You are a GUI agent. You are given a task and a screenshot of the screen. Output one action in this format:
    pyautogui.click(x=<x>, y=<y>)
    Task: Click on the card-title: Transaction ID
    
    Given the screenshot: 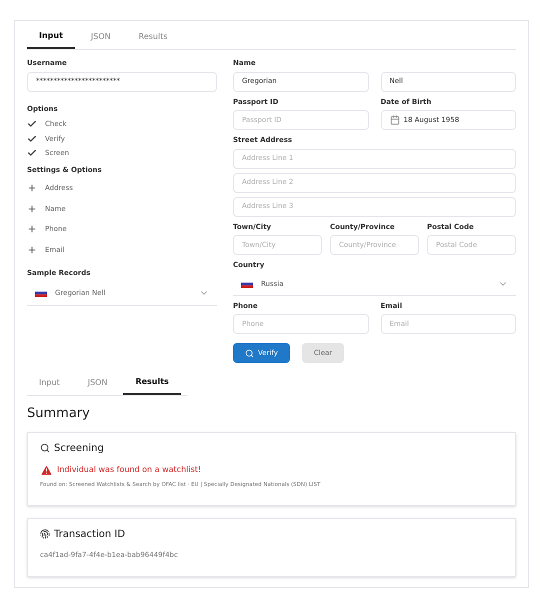 What is the action you would take?
    pyautogui.click(x=90, y=535)
    